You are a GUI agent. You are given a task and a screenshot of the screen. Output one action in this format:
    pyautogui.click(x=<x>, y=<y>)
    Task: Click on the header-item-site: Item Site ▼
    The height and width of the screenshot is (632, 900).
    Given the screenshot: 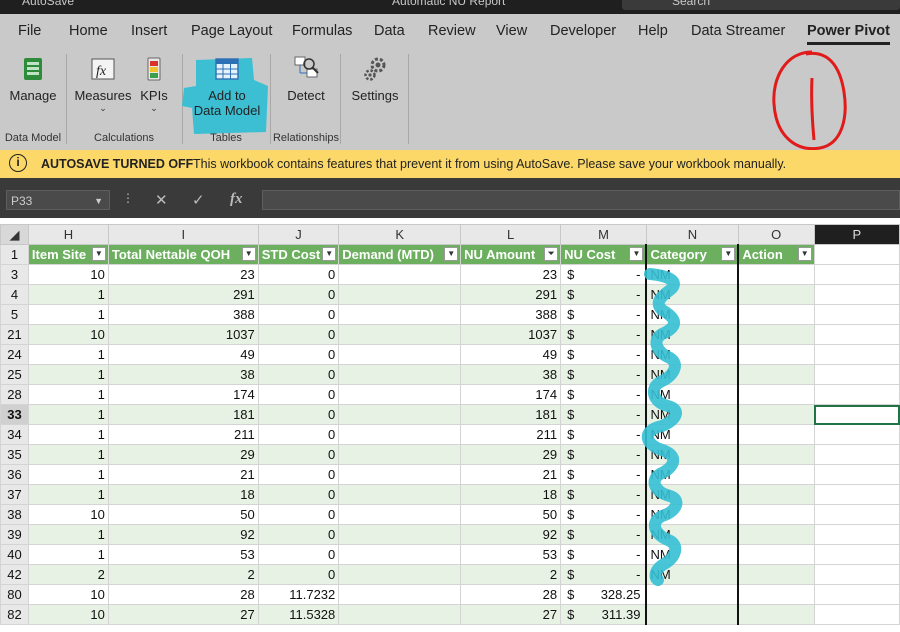 What is the action you would take?
    pyautogui.click(x=68, y=254)
    